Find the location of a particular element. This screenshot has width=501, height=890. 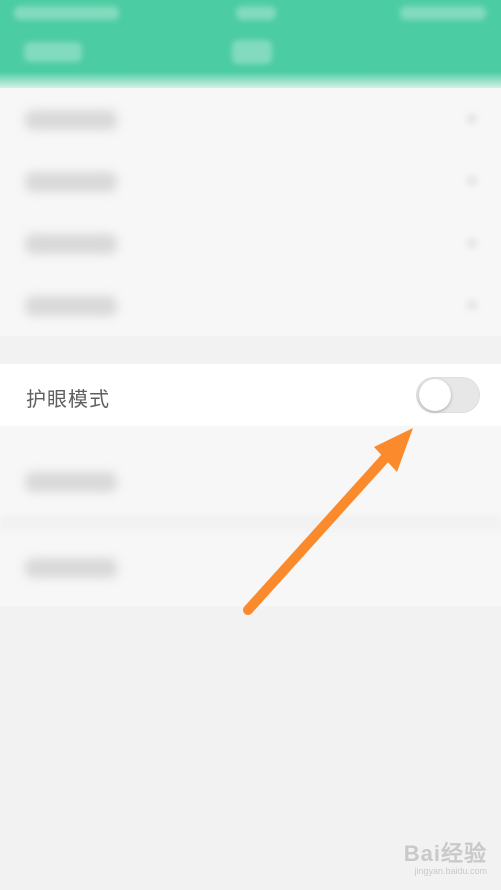

watermark-main: Bai经验 is located at coordinates (445, 853).